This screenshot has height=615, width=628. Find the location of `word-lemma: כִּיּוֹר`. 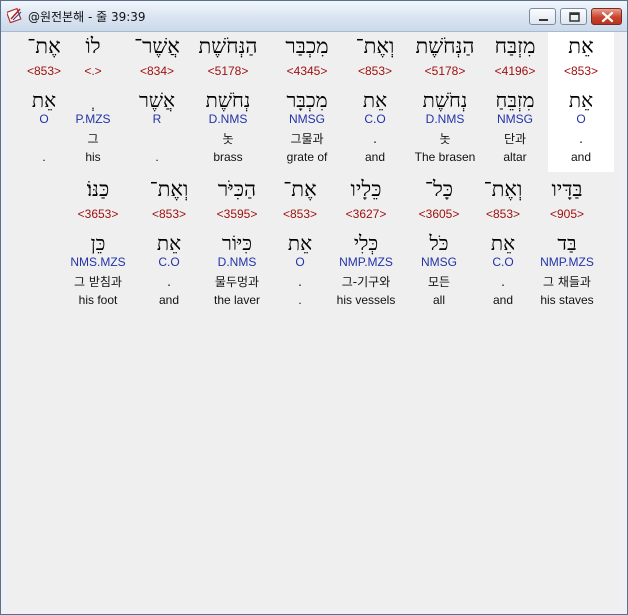

word-lemma: כִּיּוֹר is located at coordinates (237, 243).